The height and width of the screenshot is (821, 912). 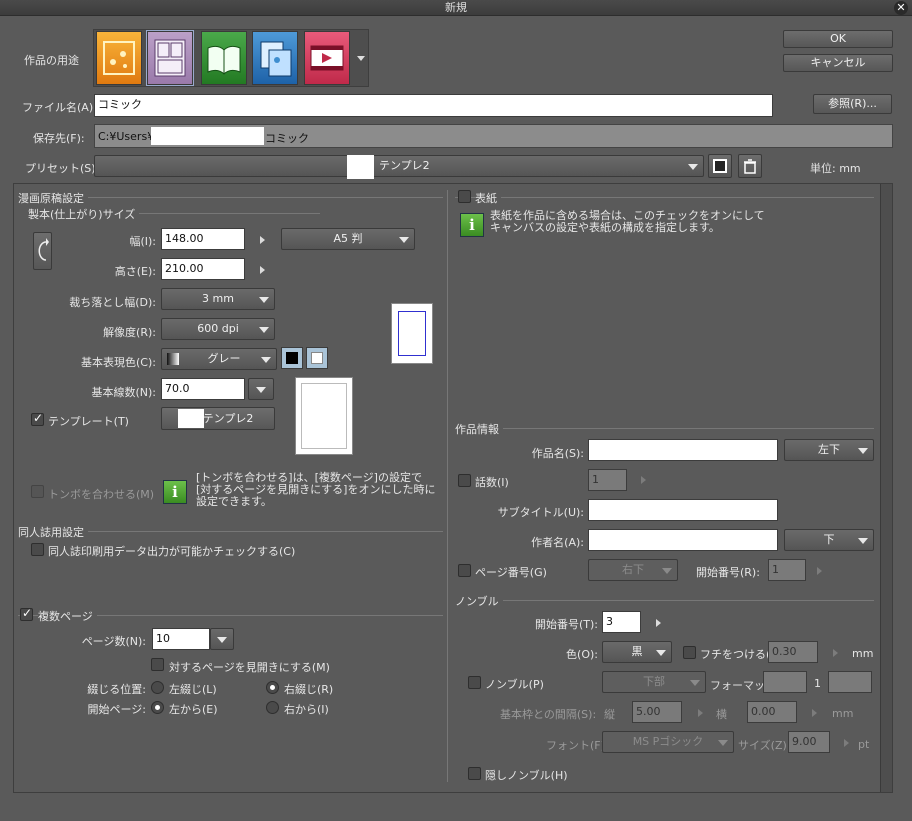 I want to click on height-arrow-icon, so click(x=262, y=270).